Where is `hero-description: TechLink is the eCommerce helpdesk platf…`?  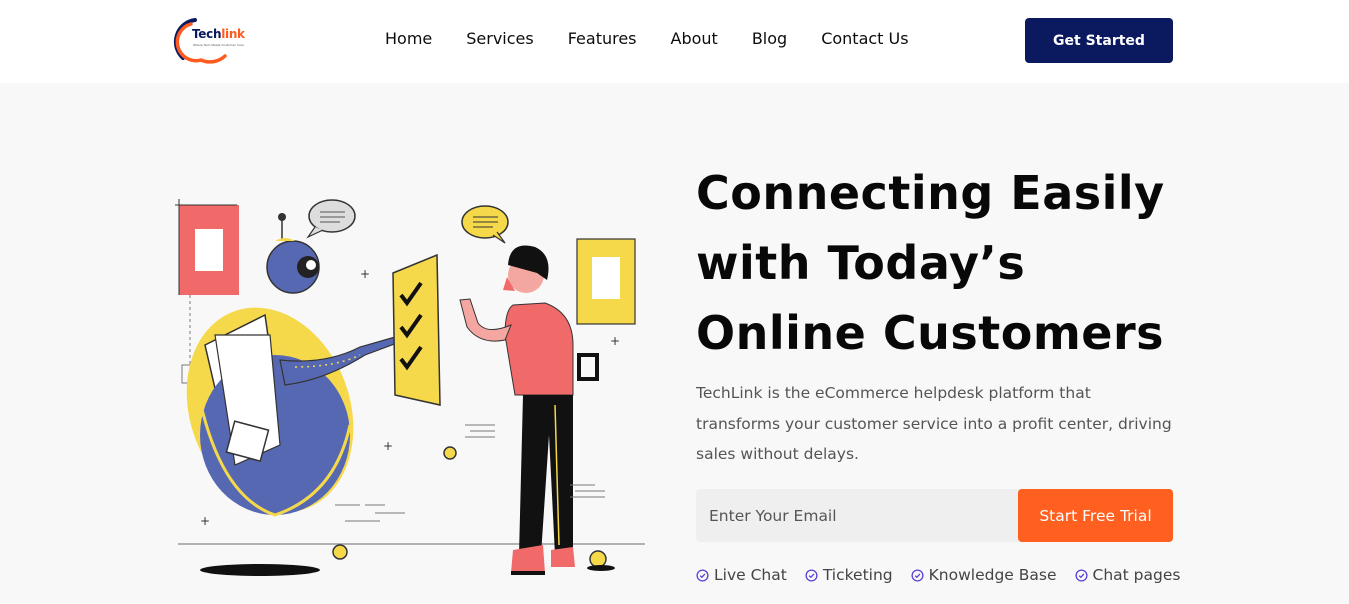 hero-description: TechLink is the eCommerce helpdesk platf… is located at coordinates (934, 423).